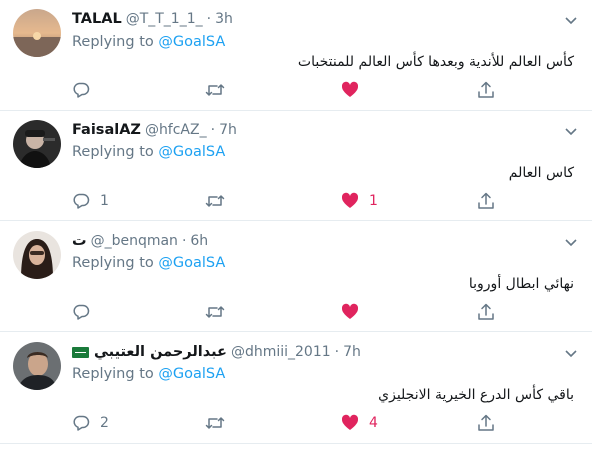 This screenshot has width=597, height=449. Describe the element at coordinates (373, 423) in the screenshot. I see `like-count: 4` at that location.